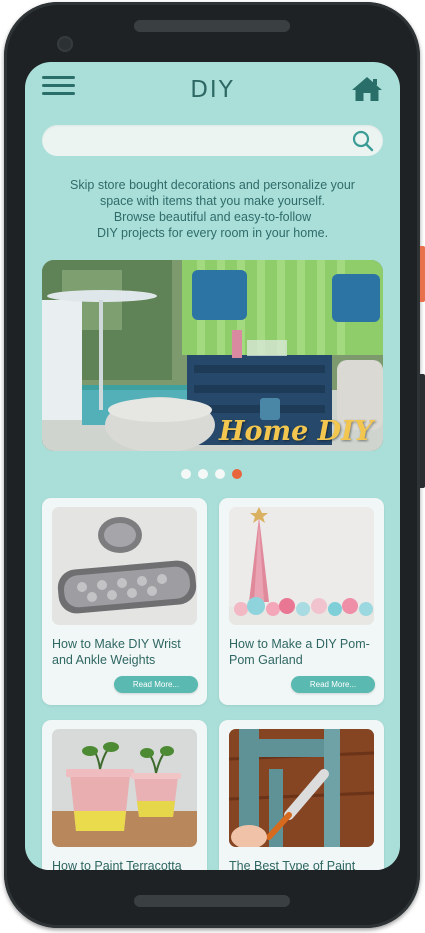  What do you see at coordinates (116, 652) in the screenshot?
I see `project-title: How to Make DIY Wrist and Ankle Weights` at bounding box center [116, 652].